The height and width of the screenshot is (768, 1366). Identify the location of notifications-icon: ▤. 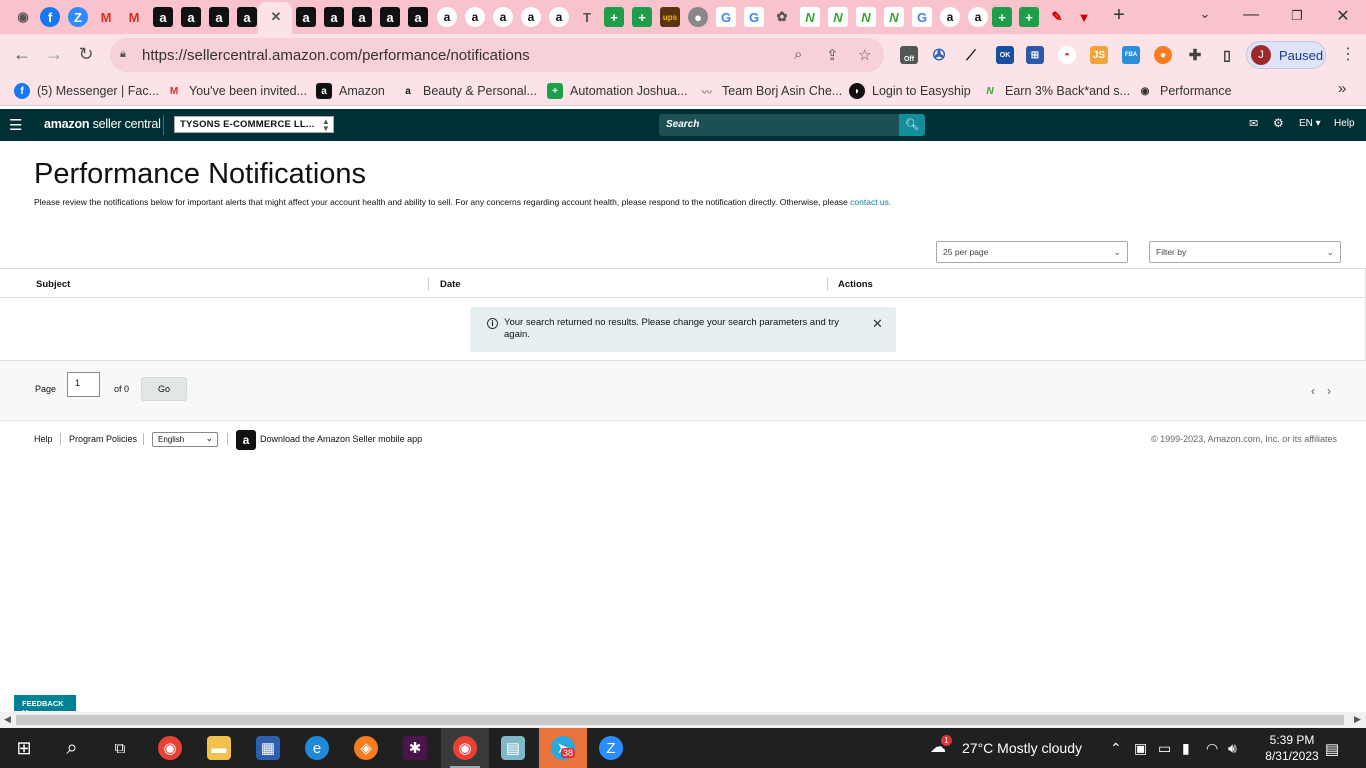
(1332, 749).